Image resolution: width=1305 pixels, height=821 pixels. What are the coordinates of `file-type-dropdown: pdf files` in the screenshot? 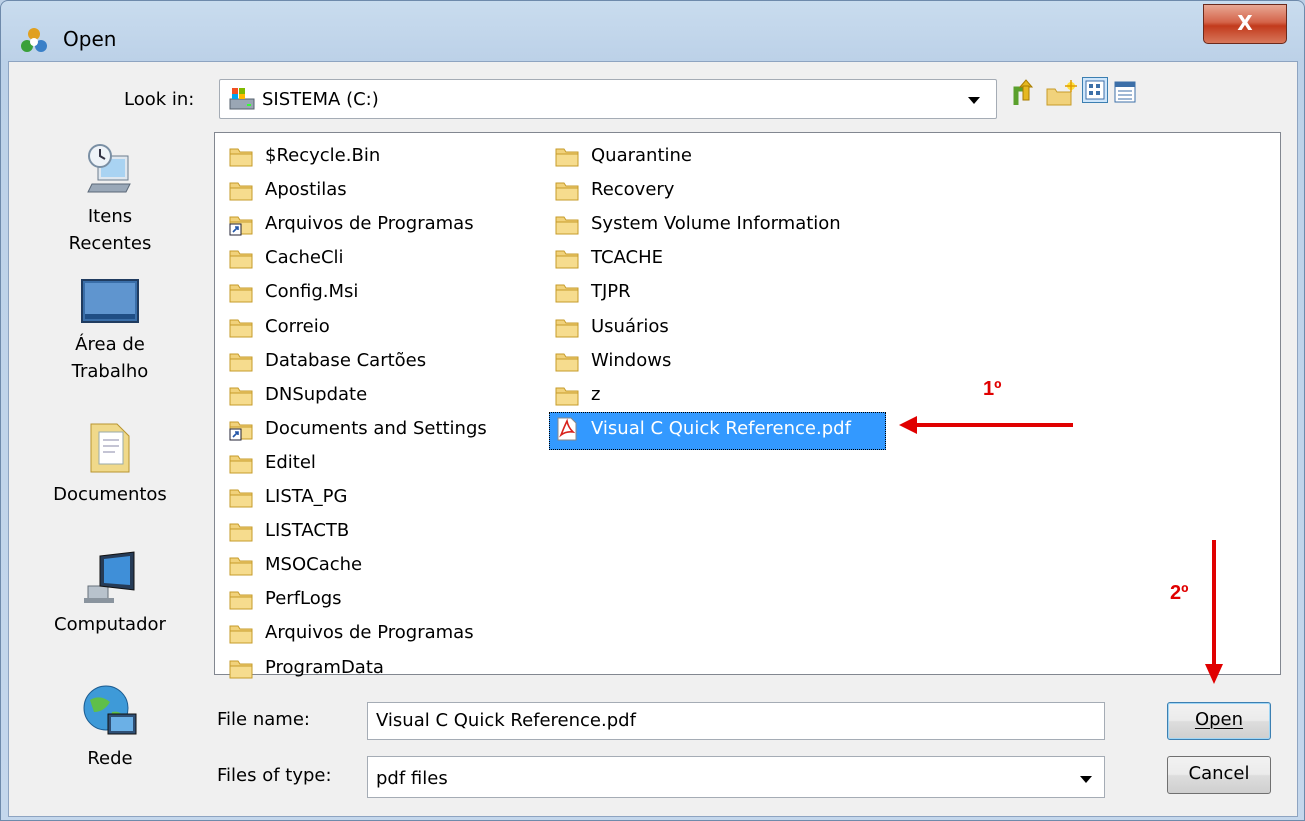 It's located at (736, 777).